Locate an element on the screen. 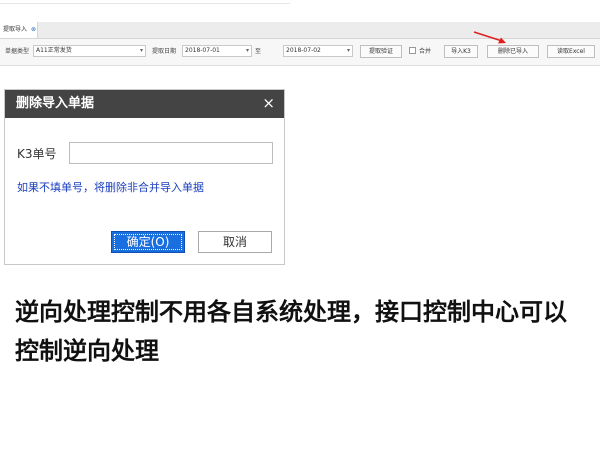 The image size is (600, 450). top-gap is located at coordinates (300, 11).